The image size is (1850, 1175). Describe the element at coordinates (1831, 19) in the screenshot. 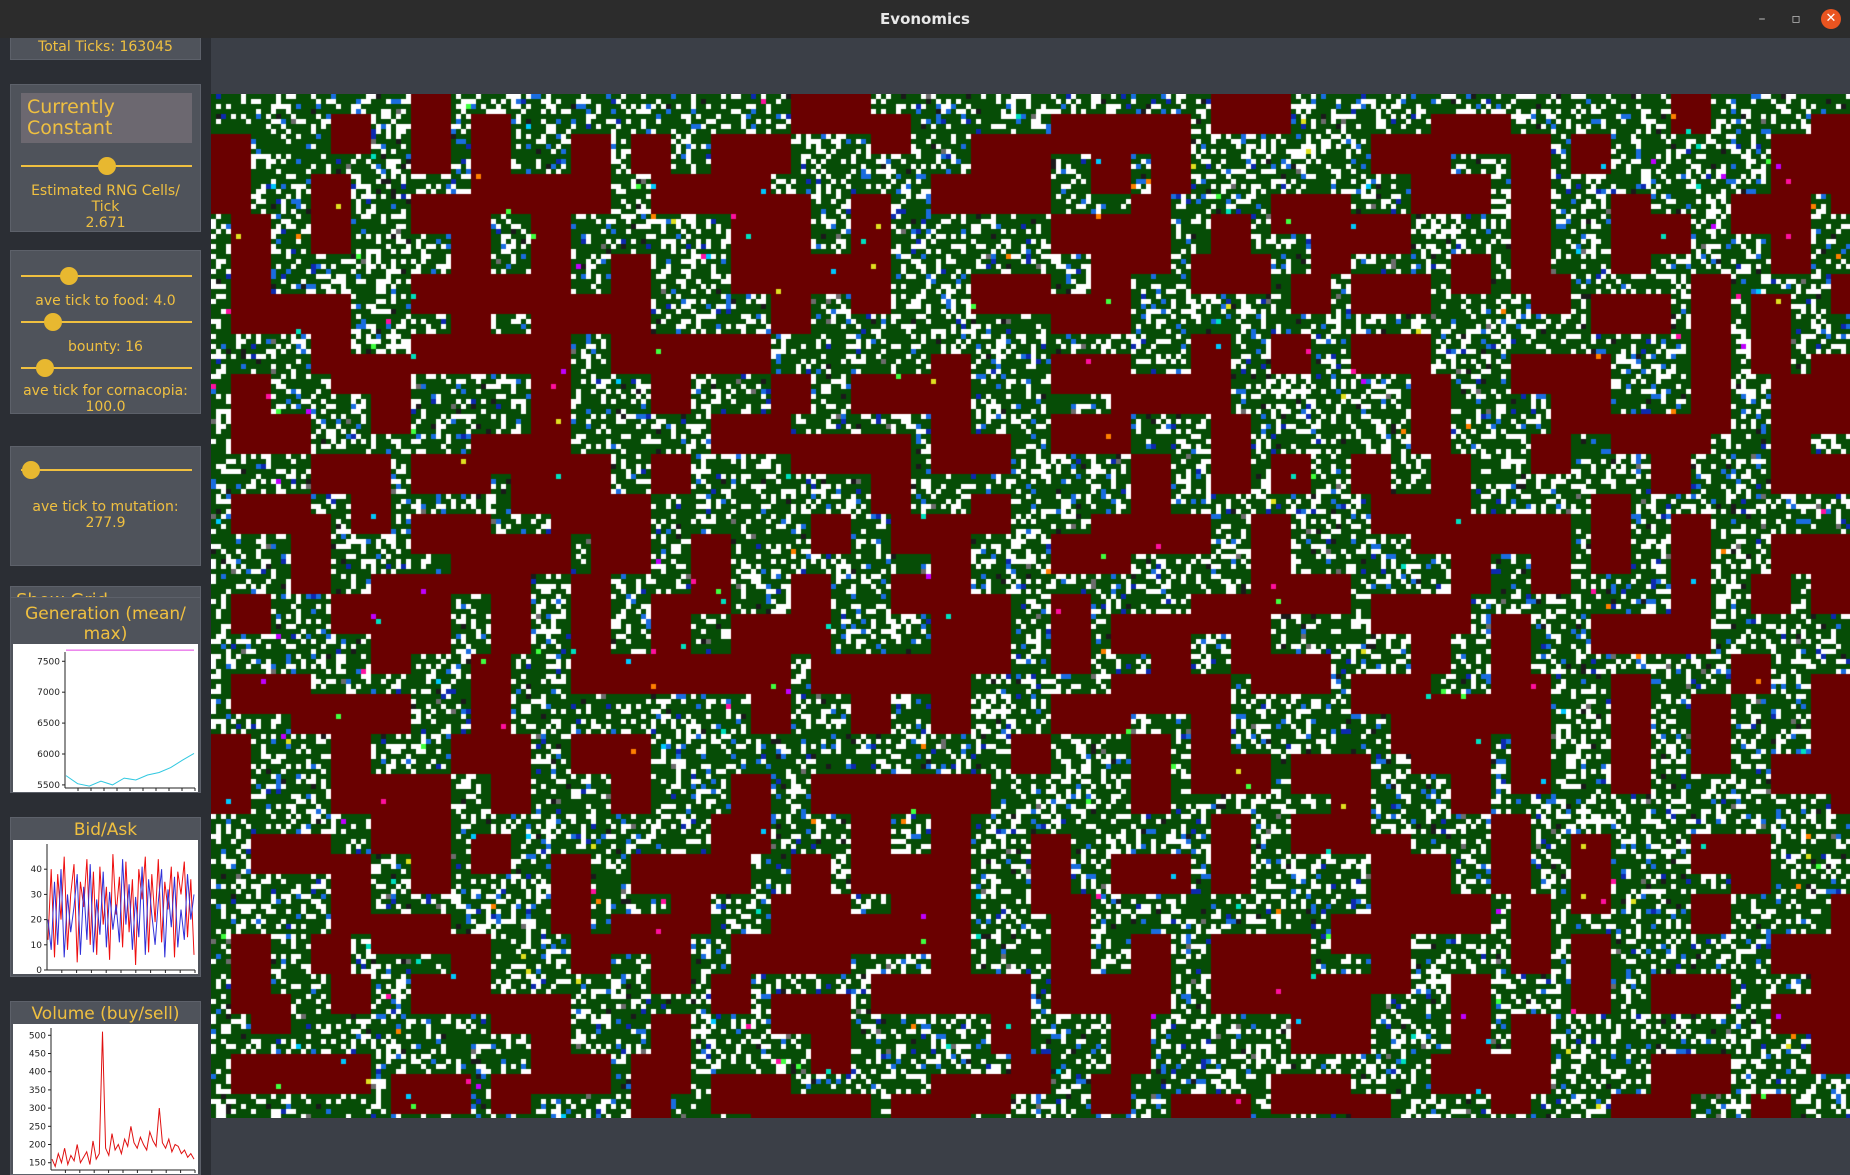

I see `close-icon: ✕` at that location.